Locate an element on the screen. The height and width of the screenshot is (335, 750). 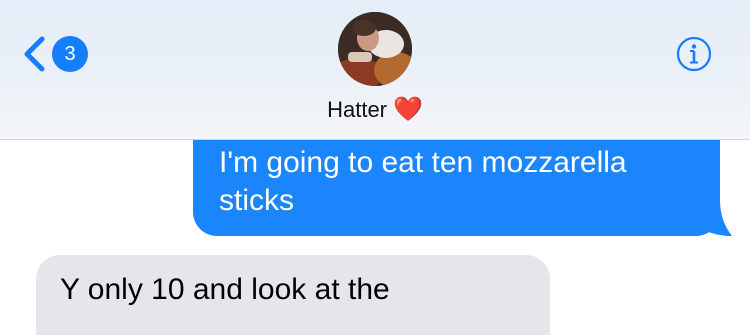
info-button is located at coordinates (694, 54).